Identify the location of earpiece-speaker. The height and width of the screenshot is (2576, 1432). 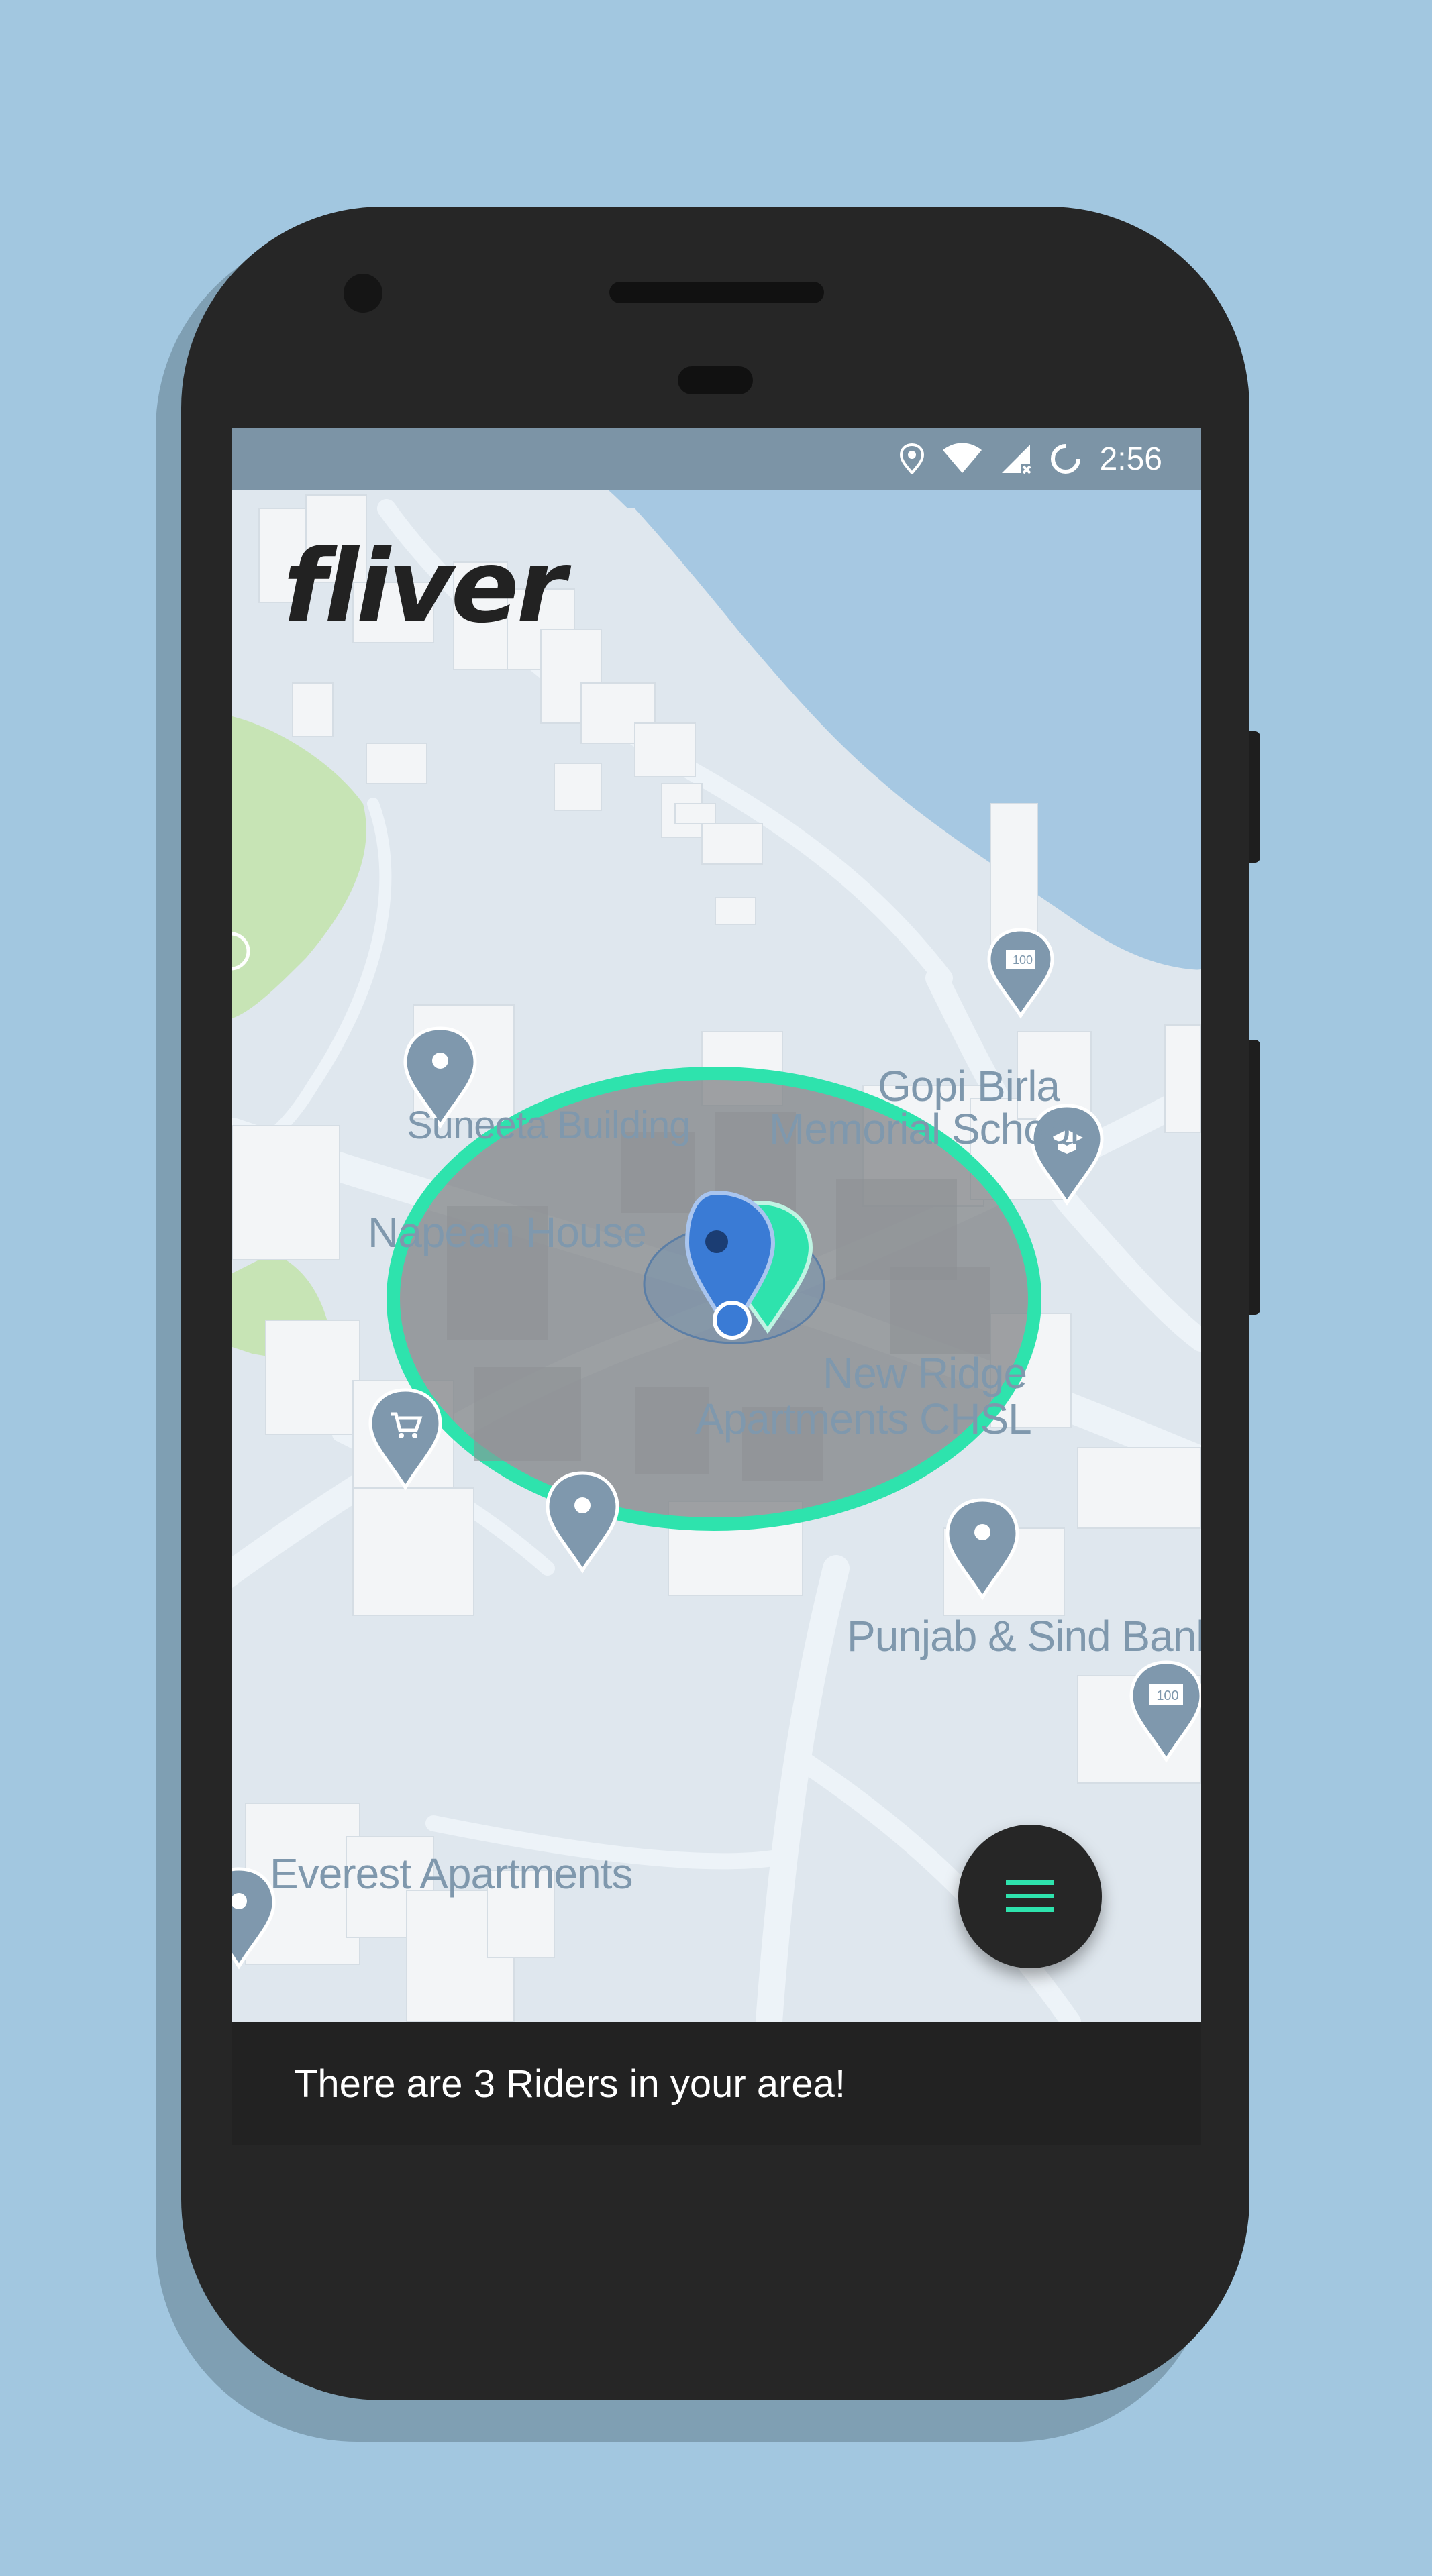
(716, 292).